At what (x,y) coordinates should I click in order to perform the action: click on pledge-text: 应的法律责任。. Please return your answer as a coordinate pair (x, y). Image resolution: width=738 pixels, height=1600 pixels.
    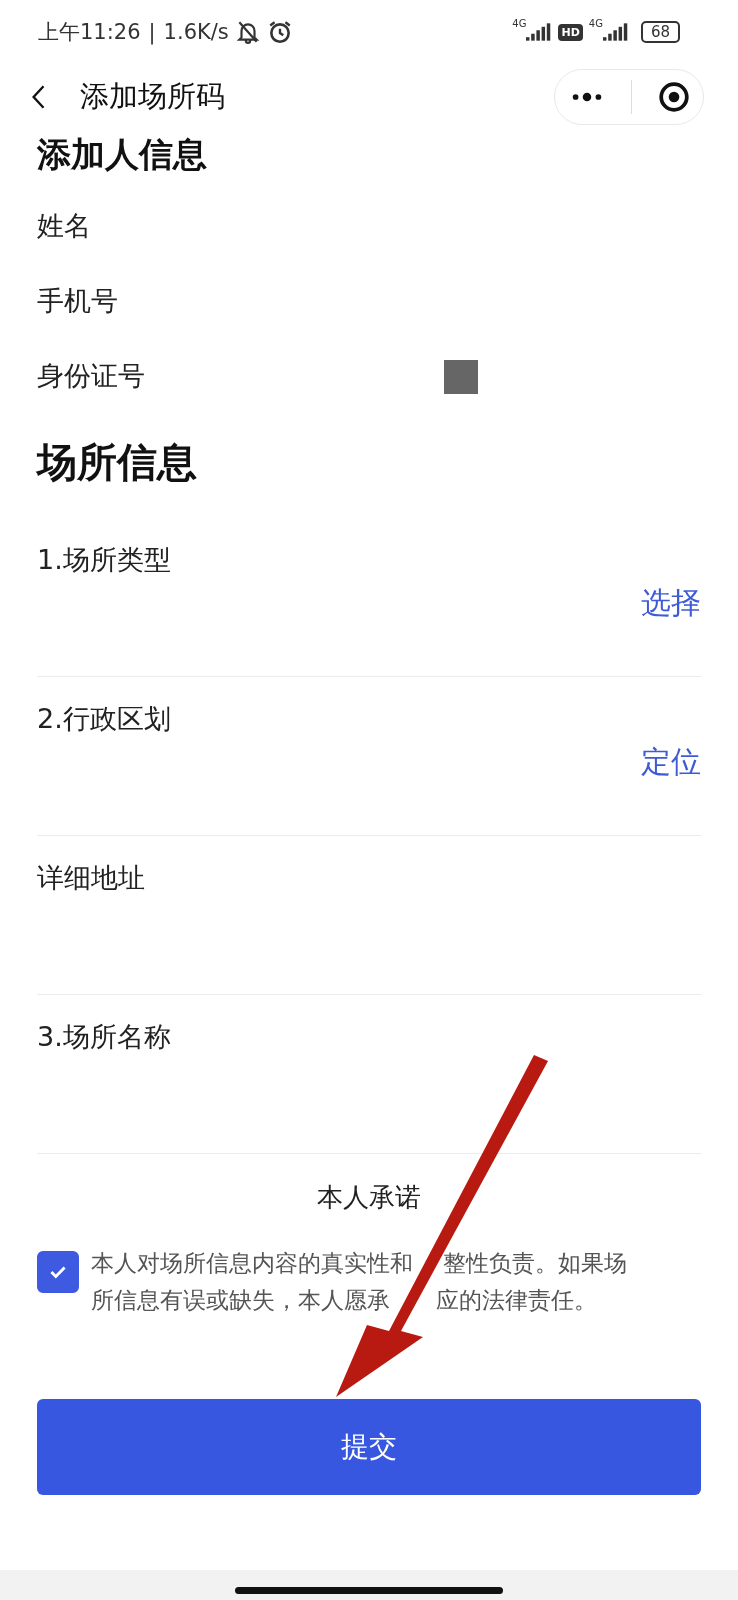
    Looking at the image, I should click on (516, 1300).